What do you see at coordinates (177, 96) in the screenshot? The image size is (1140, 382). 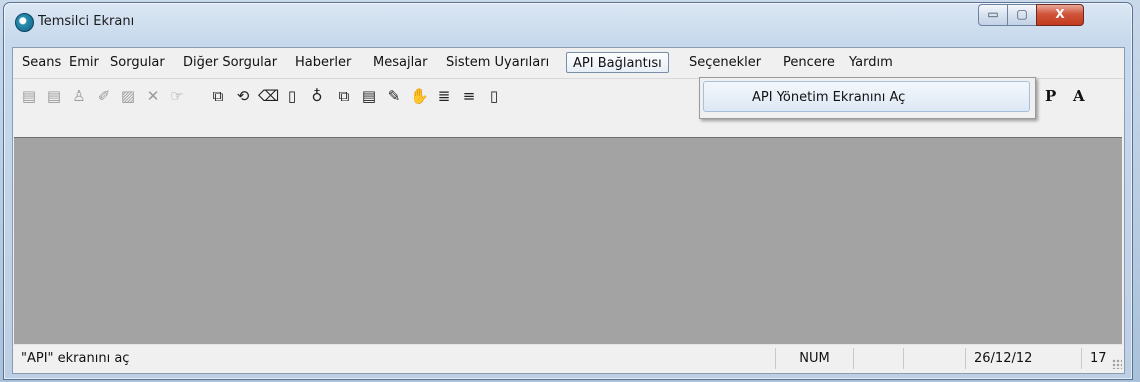 I see `pointer-hand-icon: ☞` at bounding box center [177, 96].